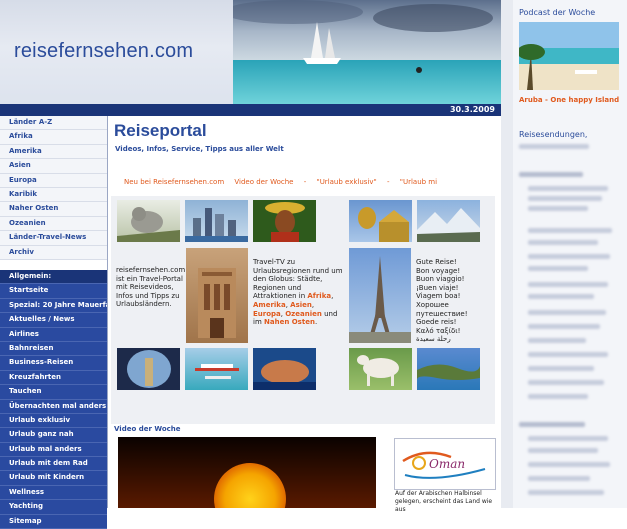 This screenshot has width=627, height=529. Describe the element at coordinates (53, 435) in the screenshot. I see `nav-item-urlaub-ganz-nah: Urlaub ganz nah` at that location.